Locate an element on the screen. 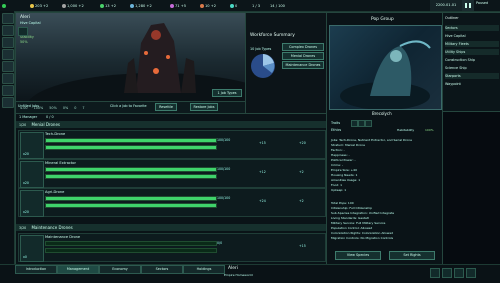  unfilled-jobs: Unfilled Jobs is located at coordinates (28, 106).